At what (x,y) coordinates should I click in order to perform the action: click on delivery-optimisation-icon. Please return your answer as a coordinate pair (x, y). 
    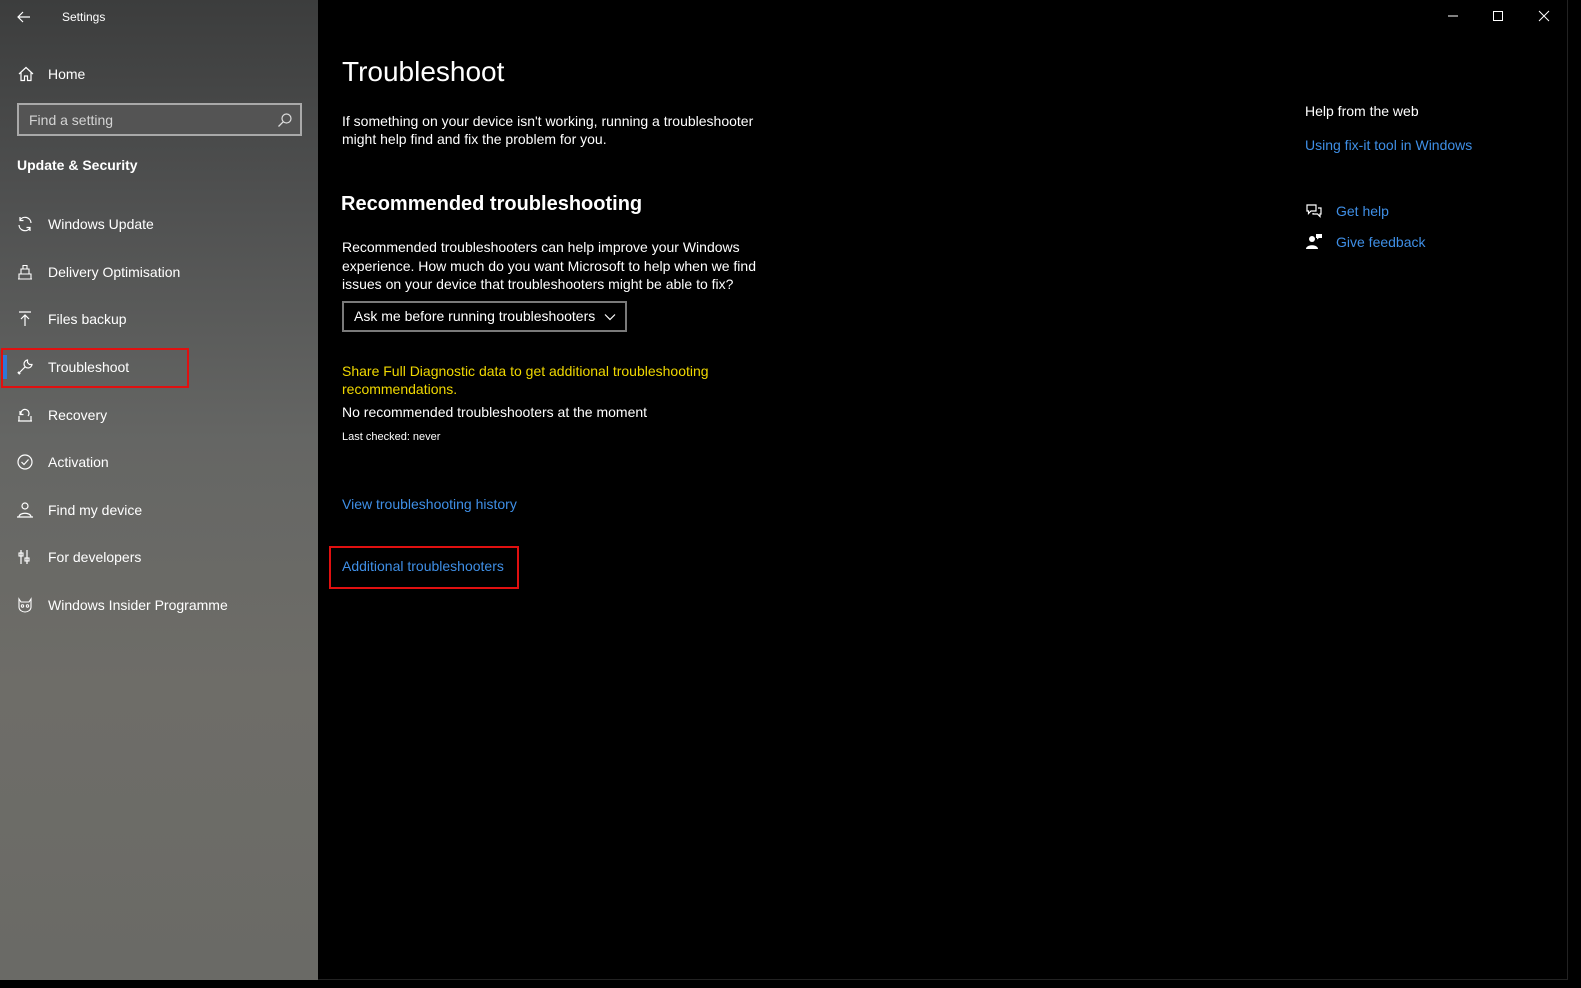
    Looking at the image, I should click on (25, 272).